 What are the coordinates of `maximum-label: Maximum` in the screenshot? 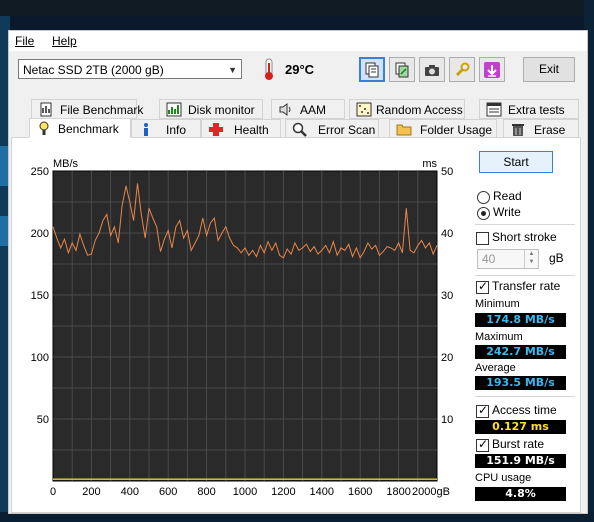 It's located at (499, 337).